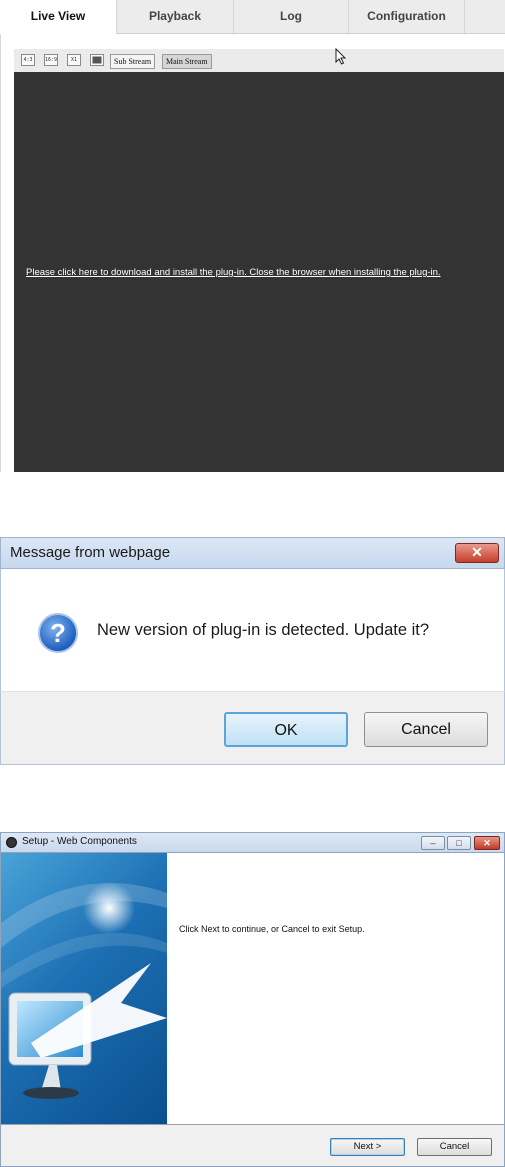 This screenshot has width=505, height=1167. What do you see at coordinates (341, 56) in the screenshot?
I see `mouse-cursor-icon` at bounding box center [341, 56].